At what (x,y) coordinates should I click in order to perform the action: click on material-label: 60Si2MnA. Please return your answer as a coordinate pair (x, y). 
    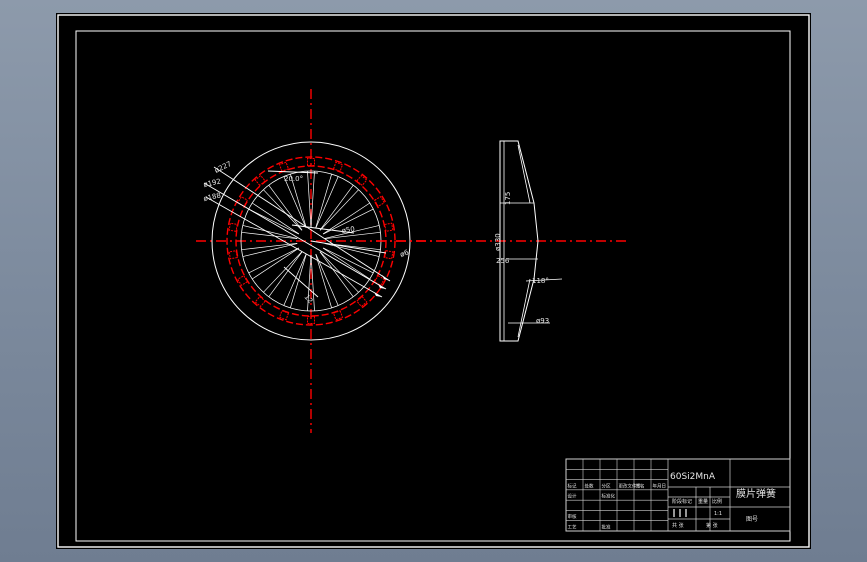
    Looking at the image, I should click on (693, 477).